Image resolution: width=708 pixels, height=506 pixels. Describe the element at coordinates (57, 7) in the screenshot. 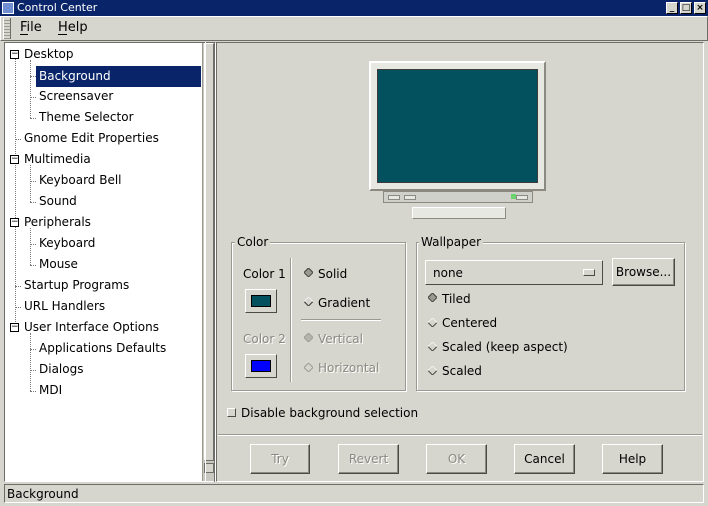

I see `window-title: Control Center` at that location.